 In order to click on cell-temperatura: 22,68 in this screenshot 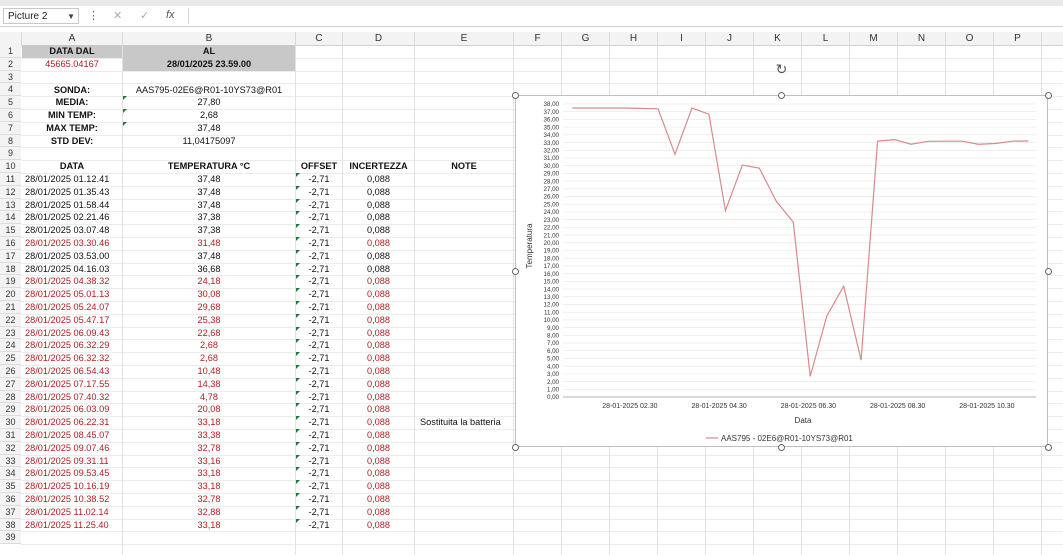, I will do `click(209, 333)`.